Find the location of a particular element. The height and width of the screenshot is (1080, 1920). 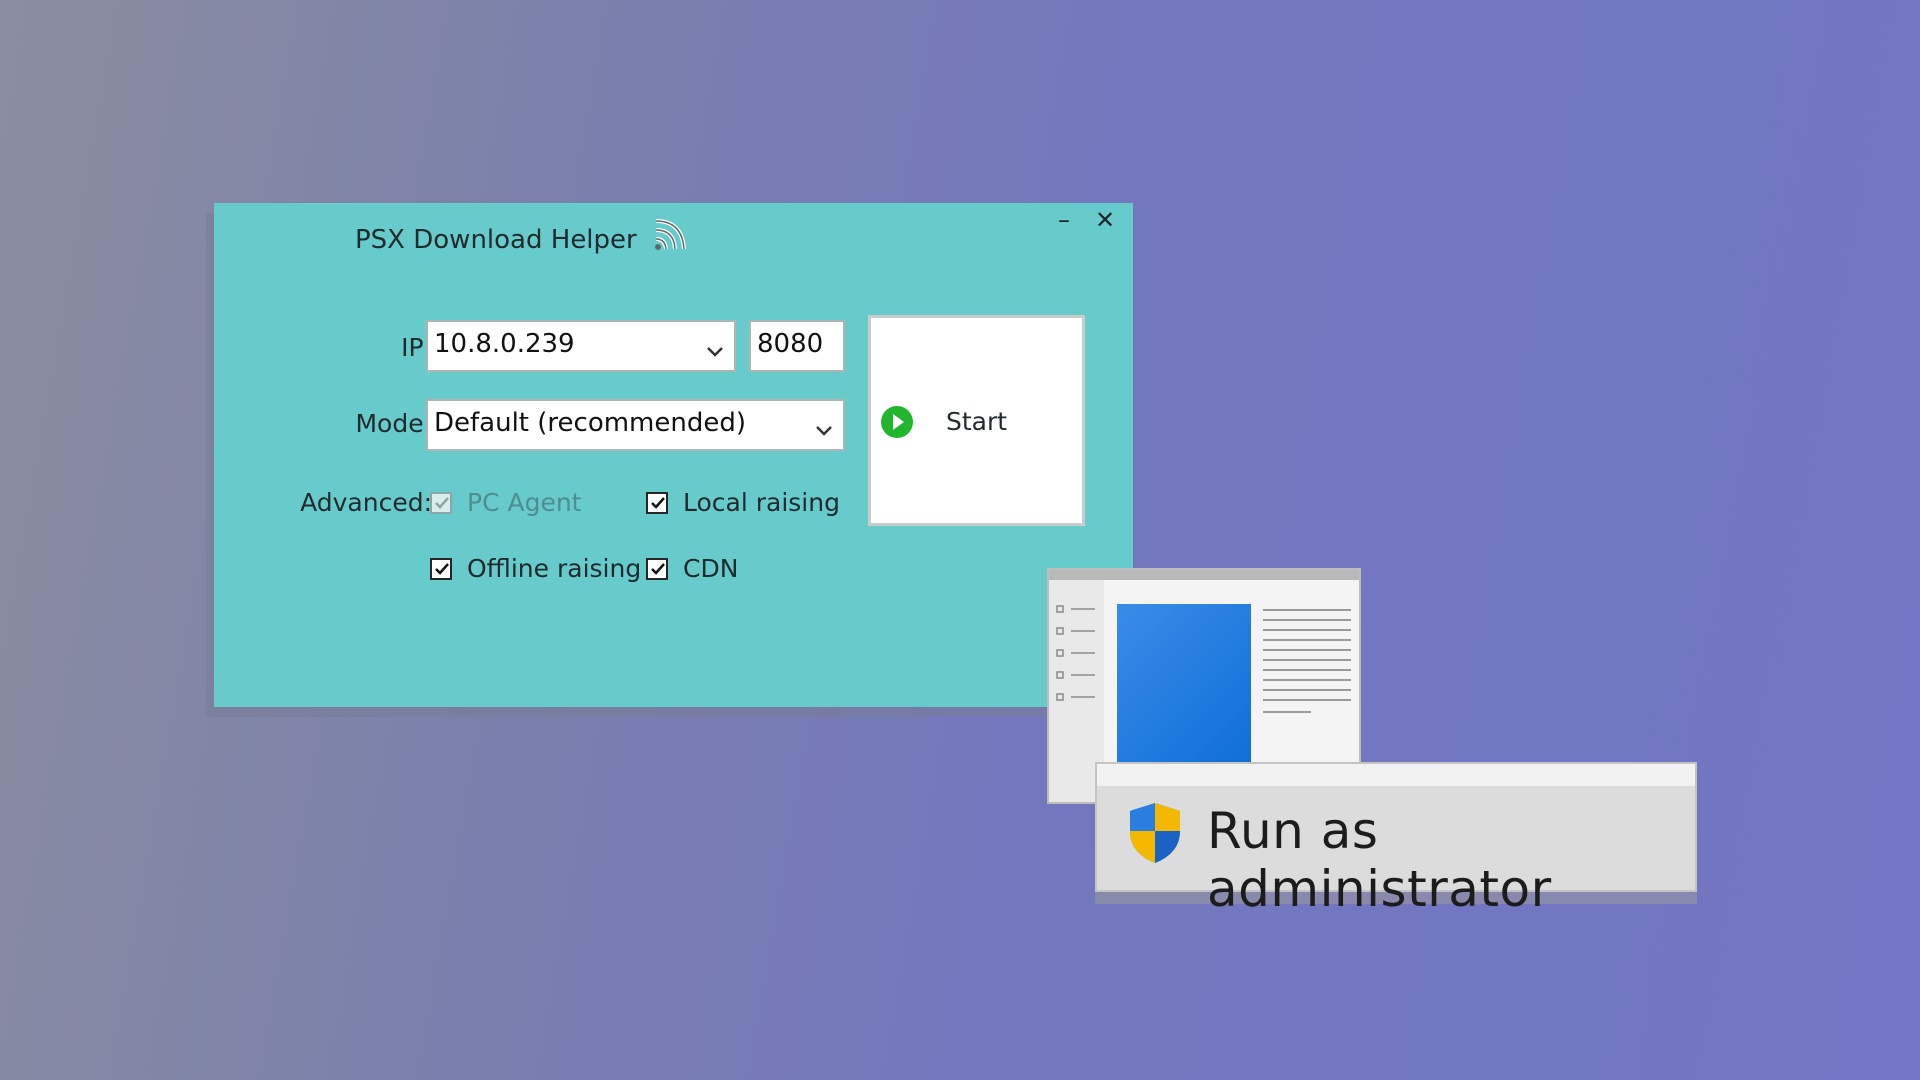

option-pc-agent: PC Agent is located at coordinates (505, 502).